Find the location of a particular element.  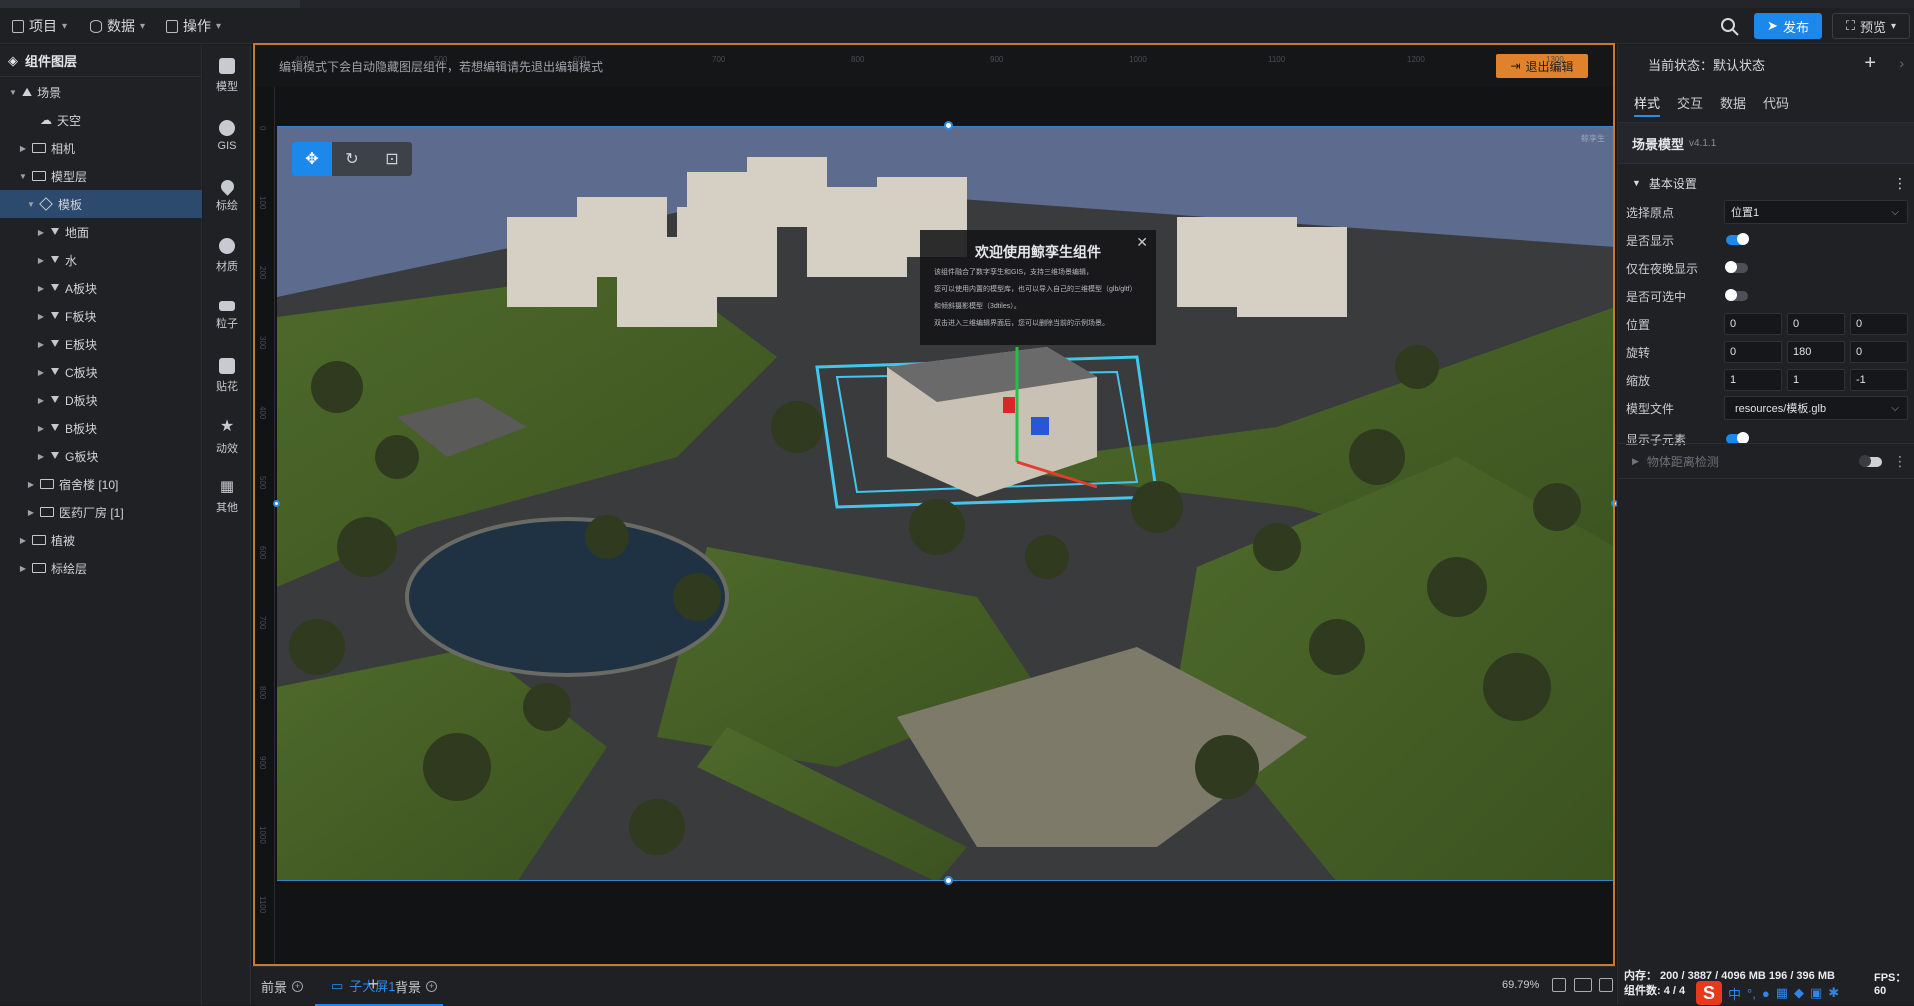

punctuation-icon: °, is located at coordinates (1751, 993).